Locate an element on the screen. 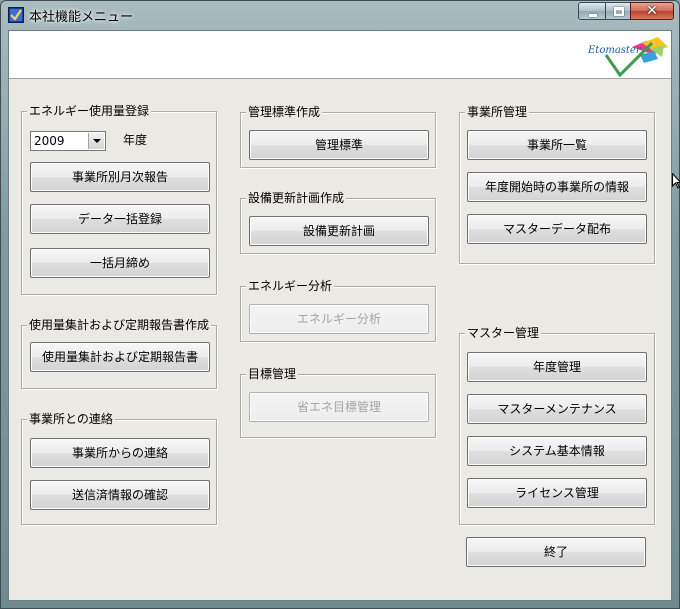 This screenshot has height=609, width=680. master-data-distribution-button: マスターデータ配布 is located at coordinates (557, 229).